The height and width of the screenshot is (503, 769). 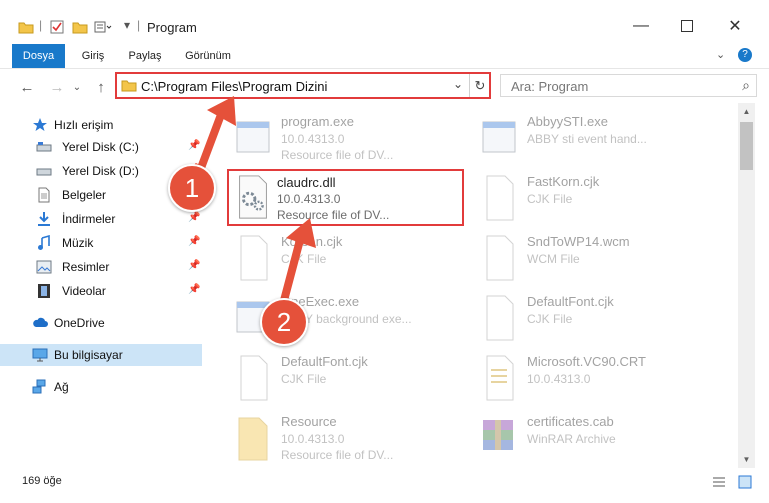 I want to click on sidebar-item-this-pc: Bu bilgisayar, so click(x=101, y=355).